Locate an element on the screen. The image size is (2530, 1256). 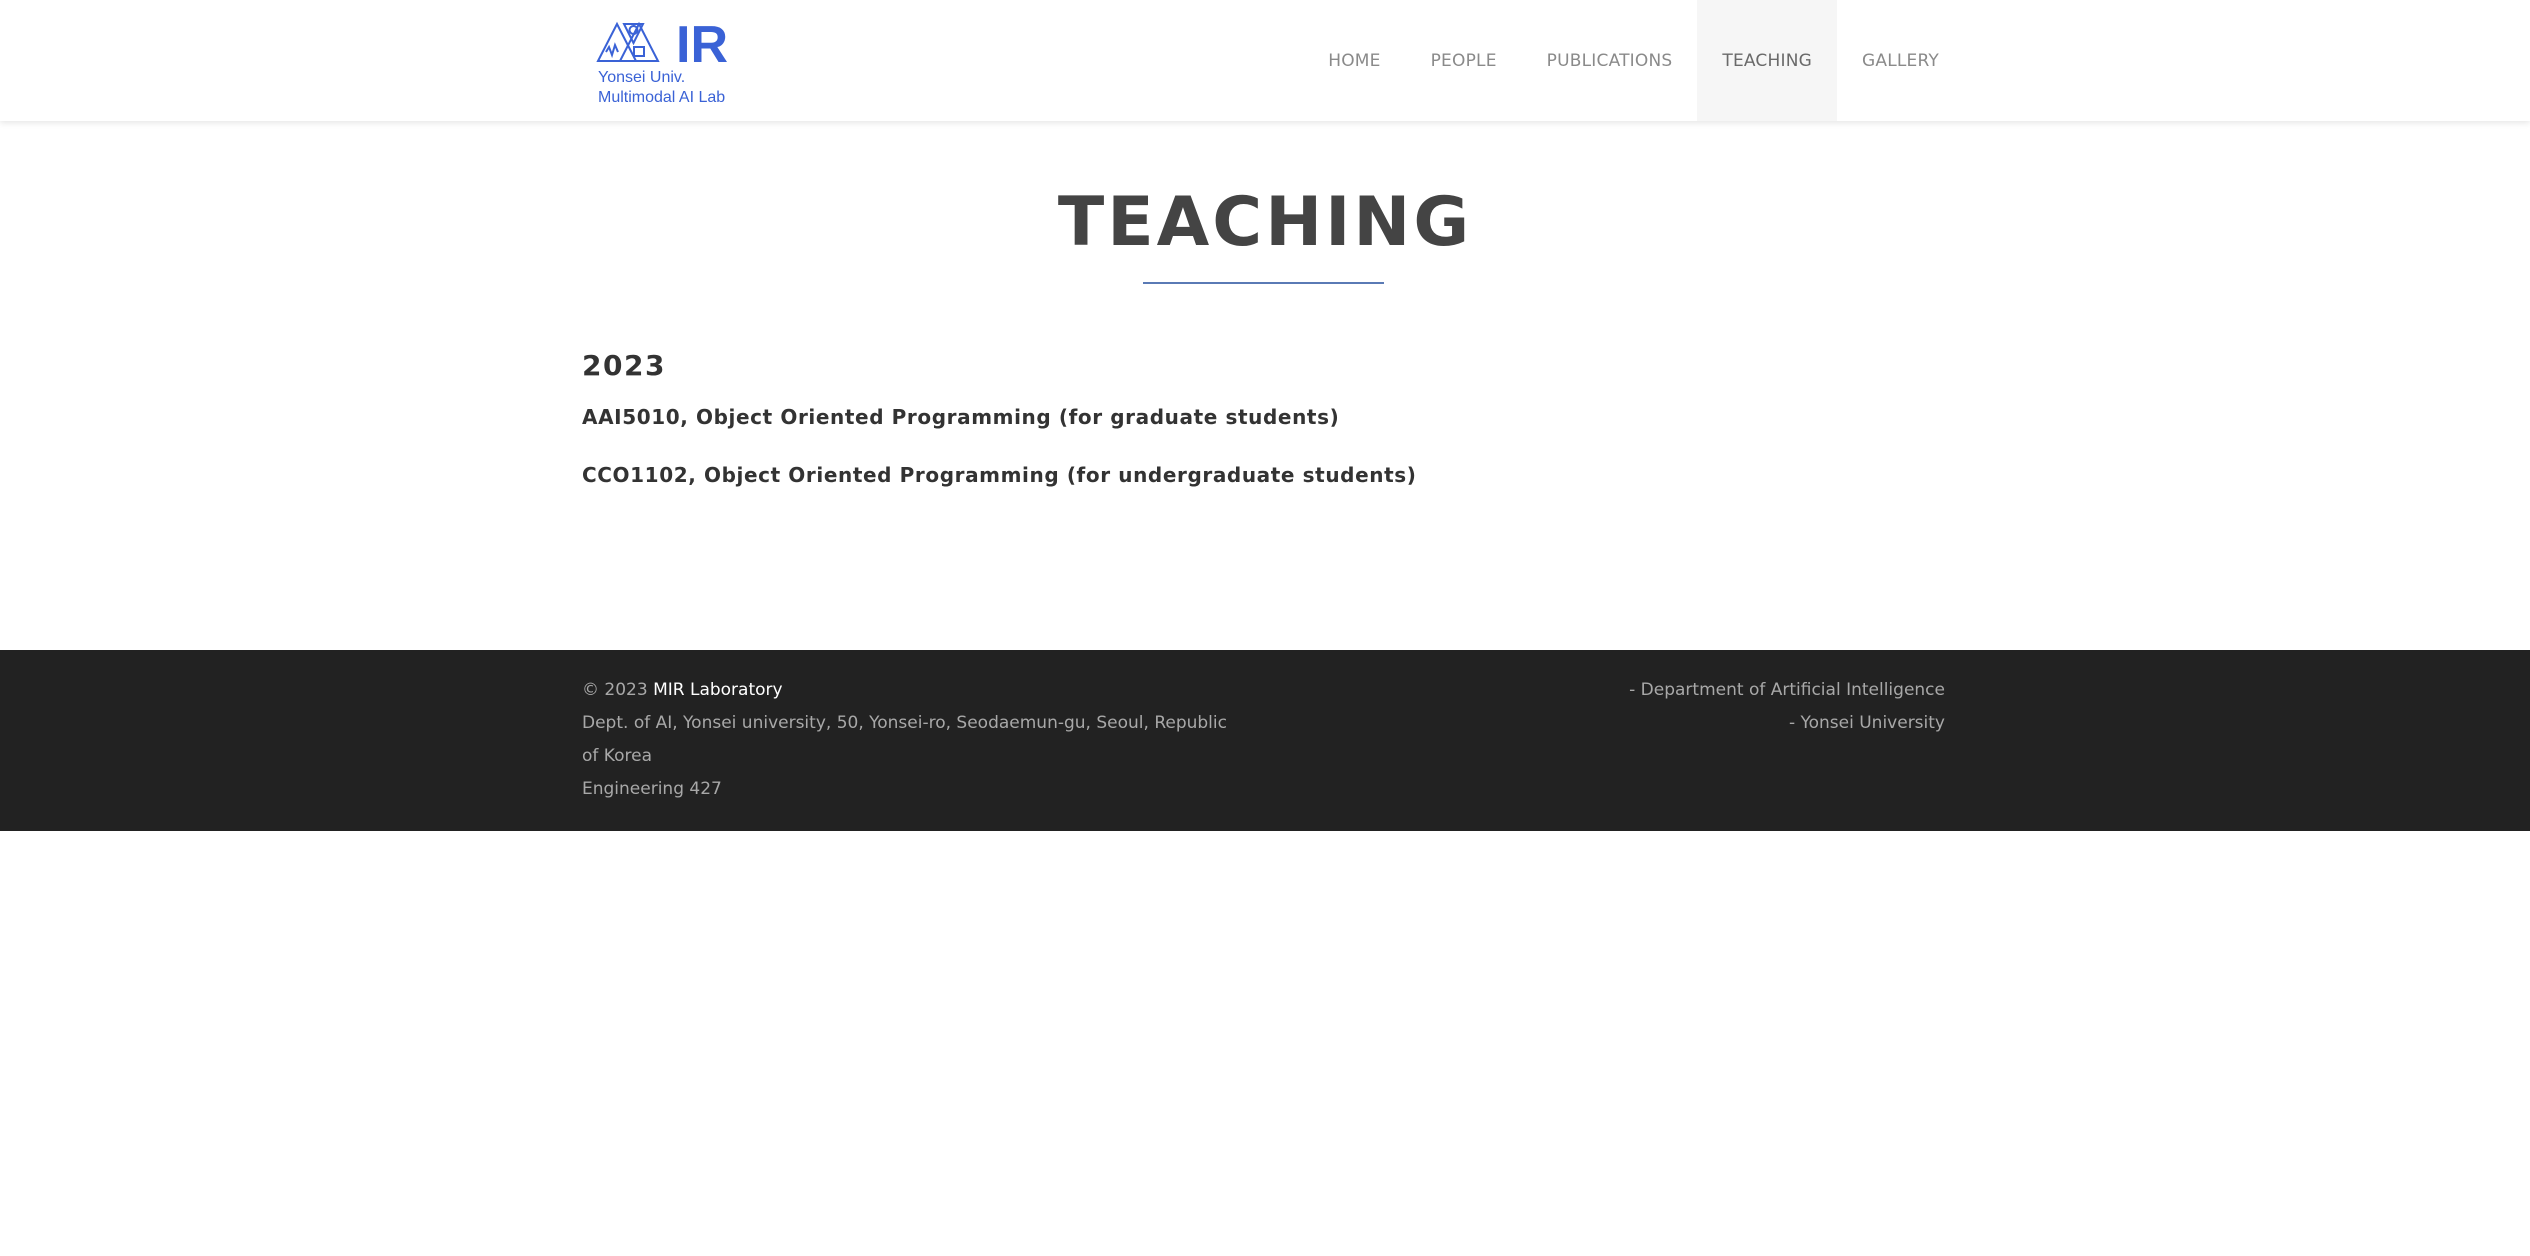
logo-line-lab: Multimodal AI Lab is located at coordinates (662, 97).